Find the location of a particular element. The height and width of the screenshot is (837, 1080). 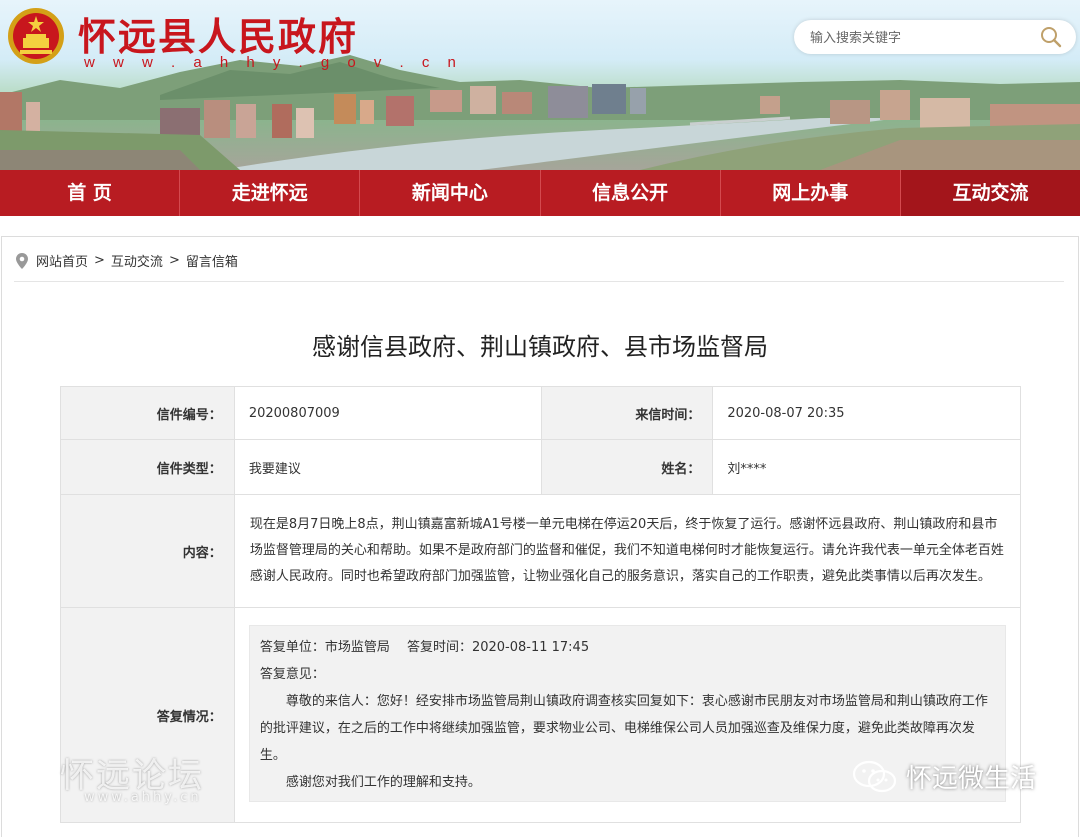

national-emblem-icon is located at coordinates (36, 36).